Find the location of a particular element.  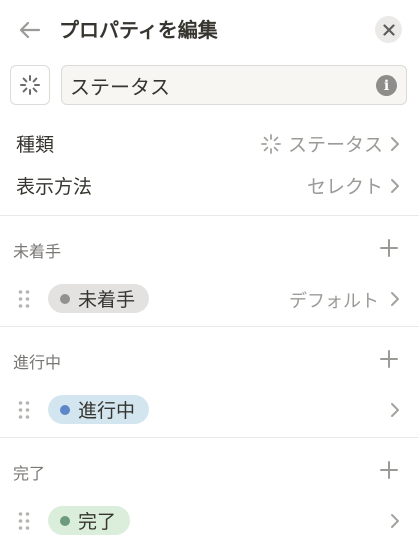

property-name-input: ステータス i is located at coordinates (234, 85).